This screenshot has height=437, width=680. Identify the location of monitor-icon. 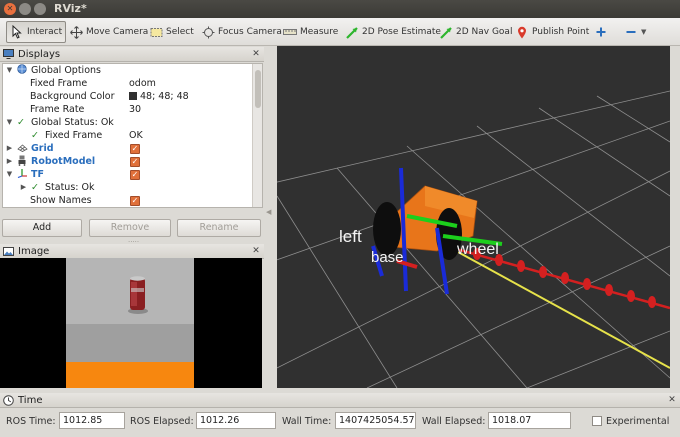
(8, 54).